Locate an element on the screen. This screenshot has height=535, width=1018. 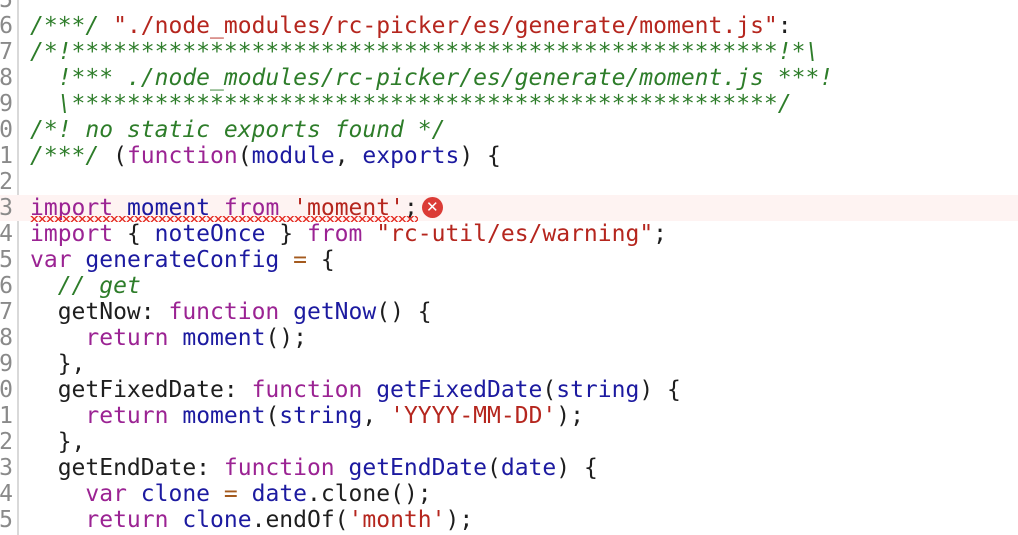
code-keyword: return is located at coordinates (127, 338).